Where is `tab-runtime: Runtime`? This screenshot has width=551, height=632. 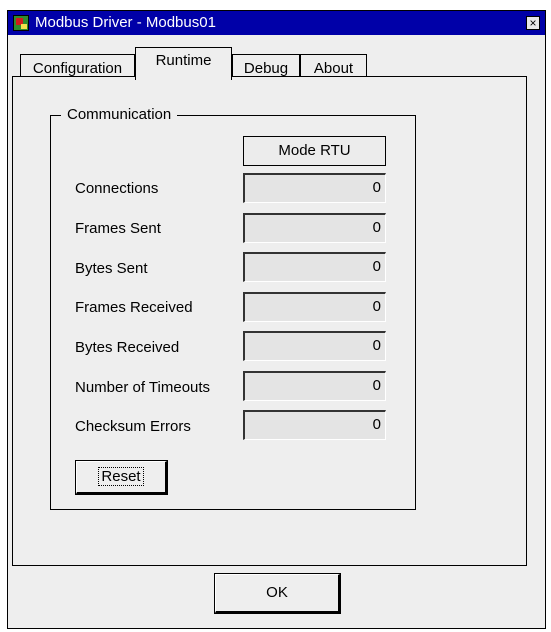 tab-runtime: Runtime is located at coordinates (183, 63).